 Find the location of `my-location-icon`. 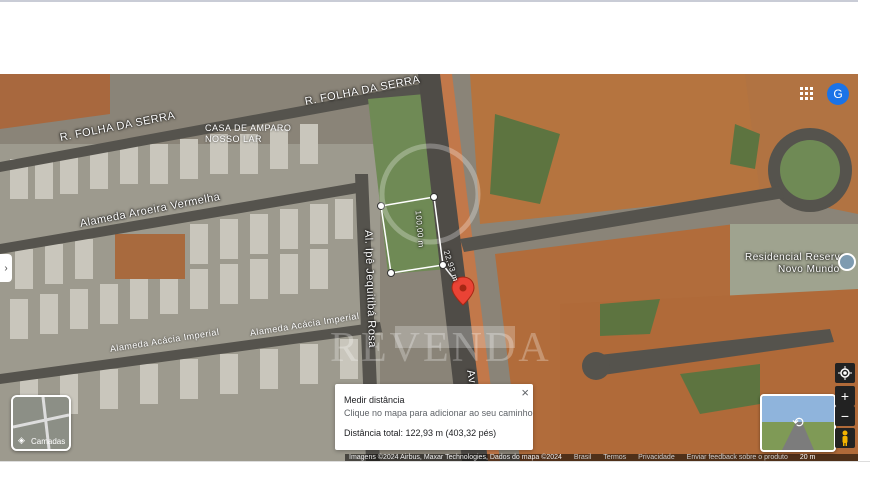

my-location-icon is located at coordinates (845, 373).